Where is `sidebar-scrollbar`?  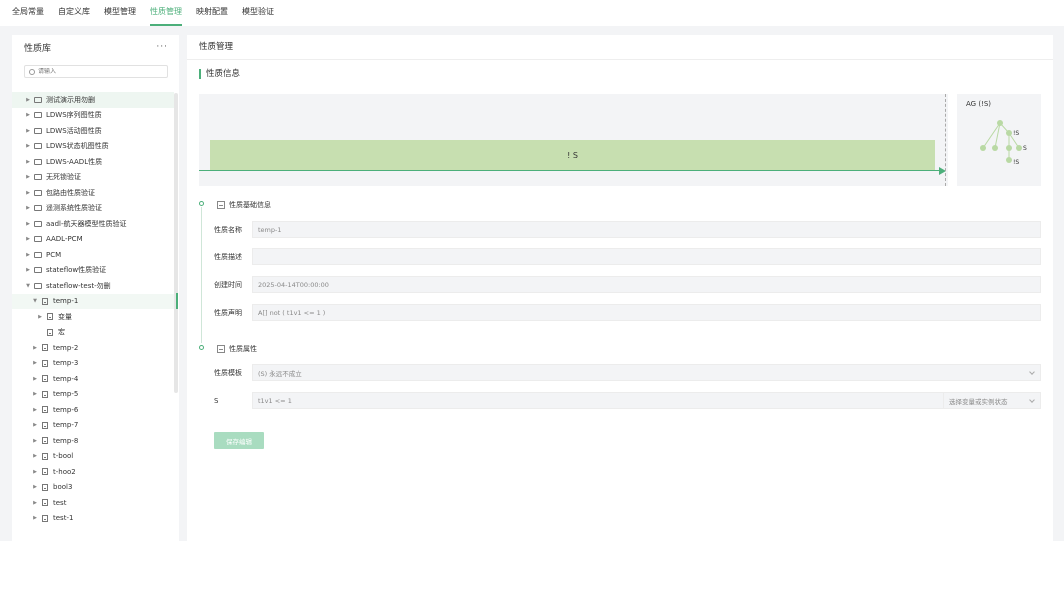 sidebar-scrollbar is located at coordinates (176, 243).